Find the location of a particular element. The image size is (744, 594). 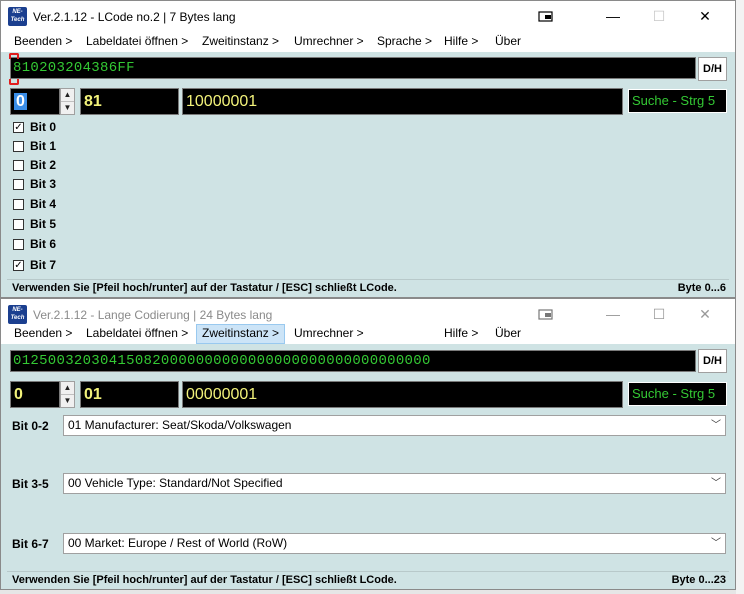

market-select: 00 Market: Europe / Rest of World (RoW) ﹀ is located at coordinates (394, 543).